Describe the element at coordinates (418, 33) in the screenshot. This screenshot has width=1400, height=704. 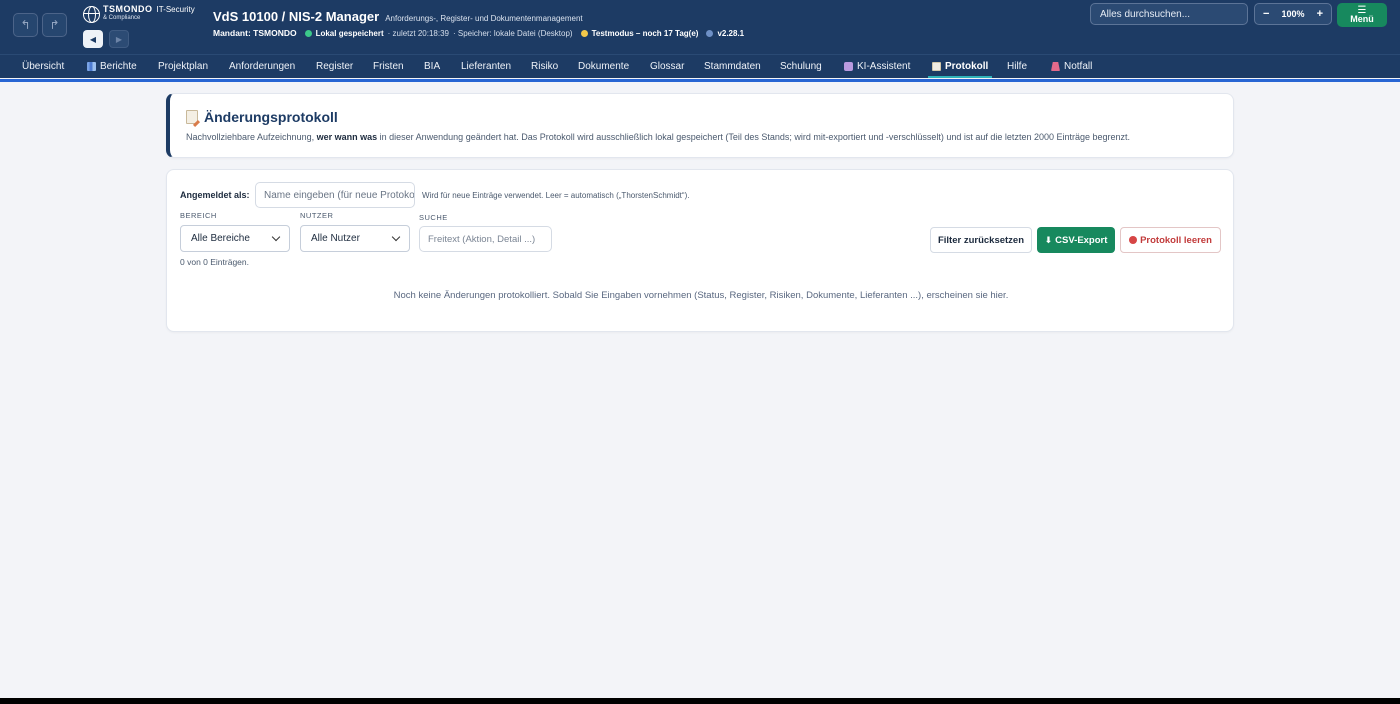
I see `save-time: · zuletzt 20:18:39` at that location.